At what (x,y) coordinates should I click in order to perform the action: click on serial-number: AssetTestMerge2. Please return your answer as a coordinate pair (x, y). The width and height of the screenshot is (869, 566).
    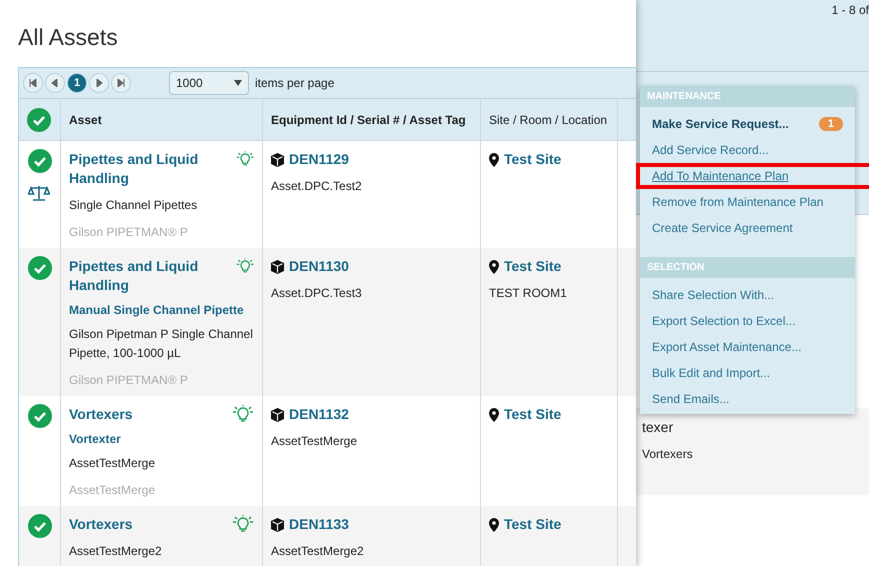
    Looking at the image, I should click on (318, 551).